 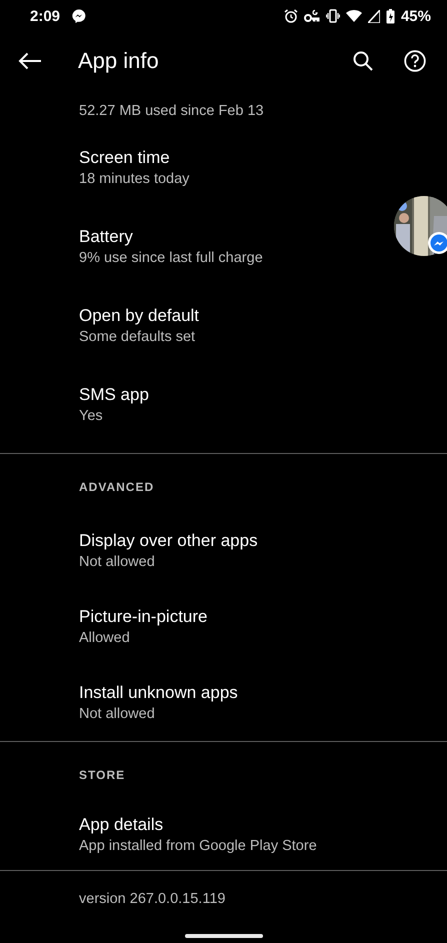 I want to click on settings-item: Install unknown apps Not allowed, so click(x=119, y=703).